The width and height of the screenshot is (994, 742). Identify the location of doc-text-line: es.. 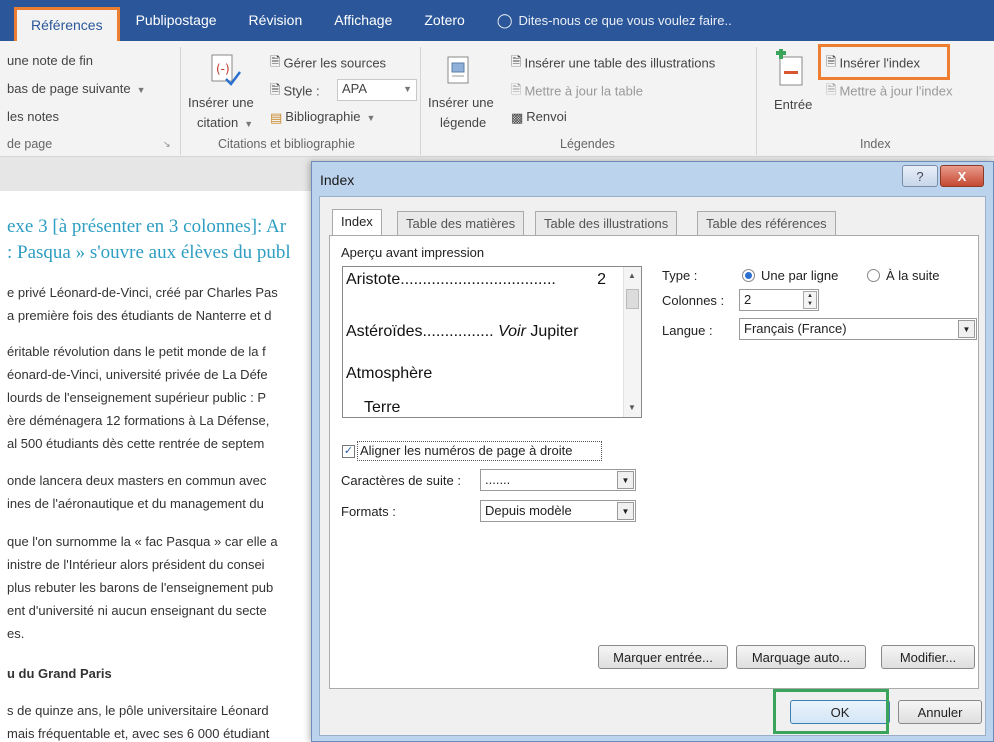
(16, 633).